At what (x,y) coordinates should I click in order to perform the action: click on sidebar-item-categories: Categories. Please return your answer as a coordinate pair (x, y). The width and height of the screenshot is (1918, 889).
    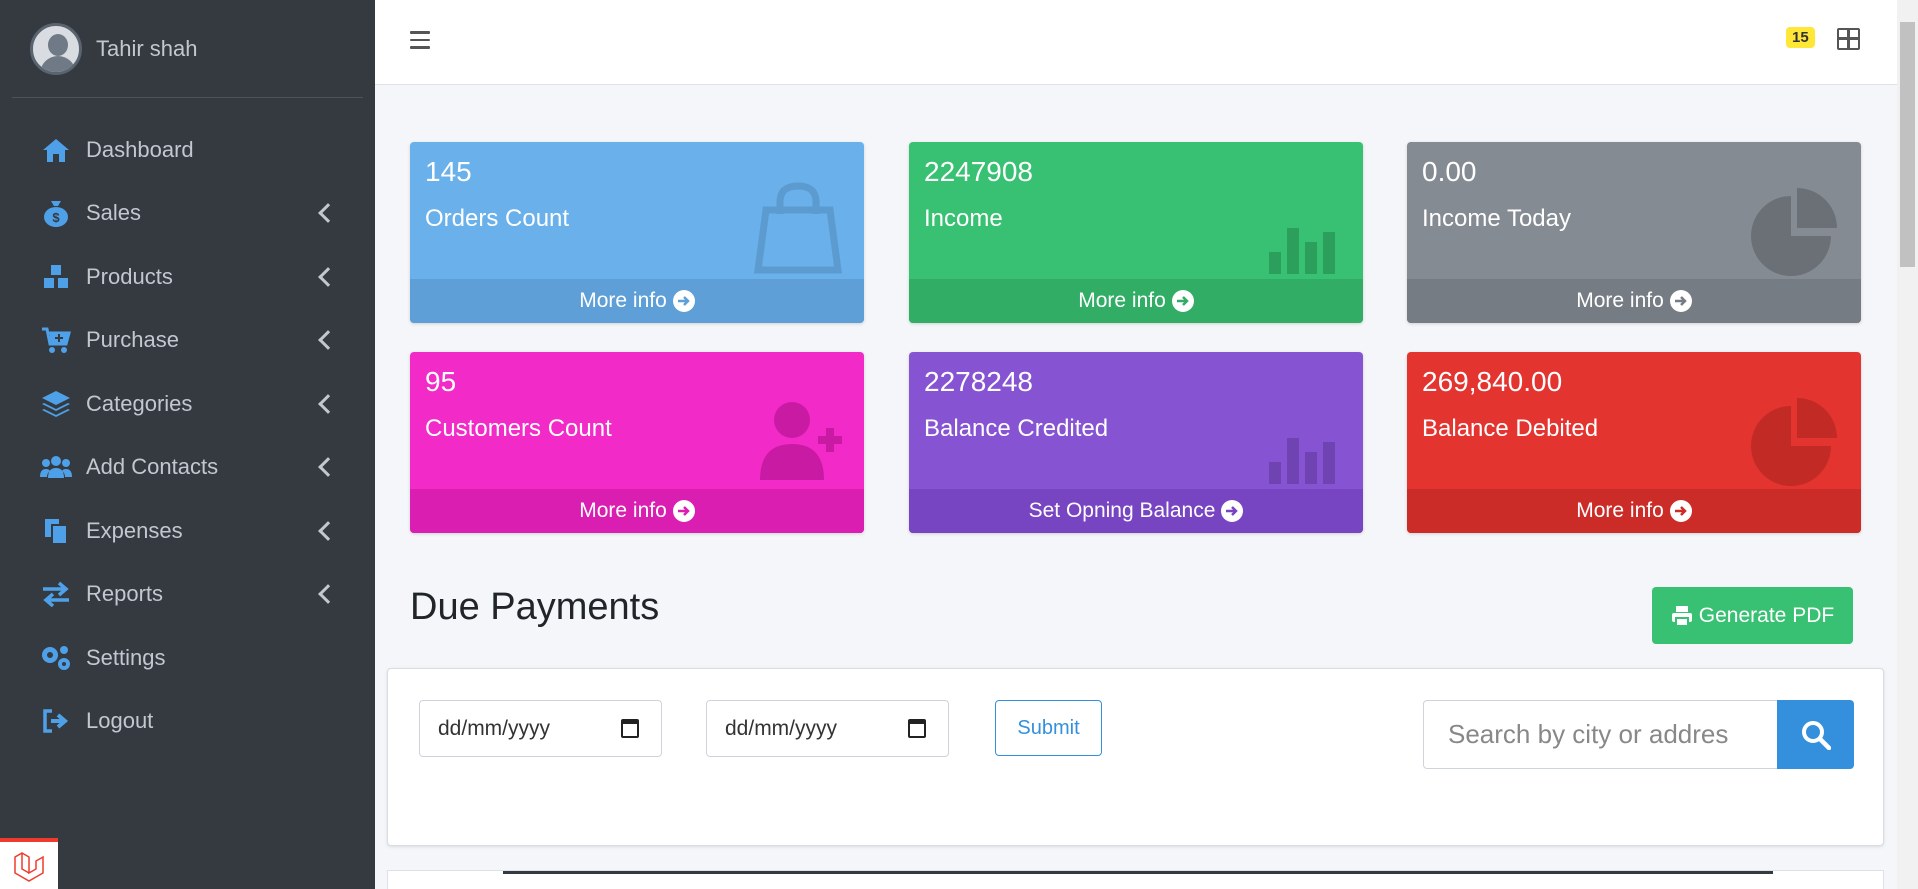
    Looking at the image, I should click on (187, 404).